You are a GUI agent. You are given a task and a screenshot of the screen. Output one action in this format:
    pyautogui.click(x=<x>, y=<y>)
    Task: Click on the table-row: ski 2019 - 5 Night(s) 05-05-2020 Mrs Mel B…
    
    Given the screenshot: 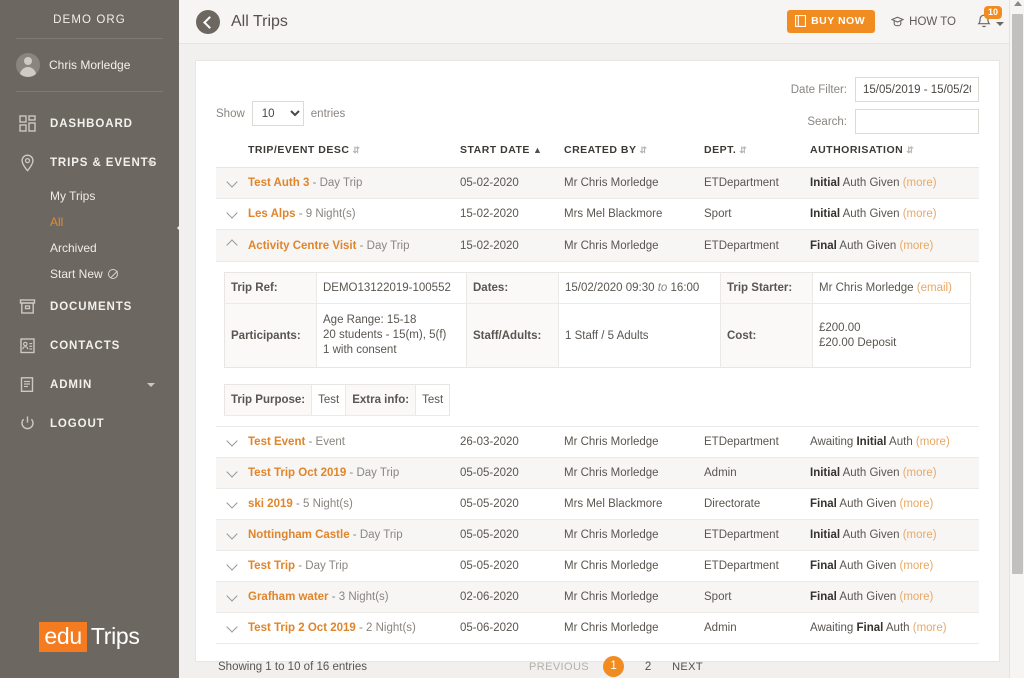 What is the action you would take?
    pyautogui.click(x=597, y=504)
    